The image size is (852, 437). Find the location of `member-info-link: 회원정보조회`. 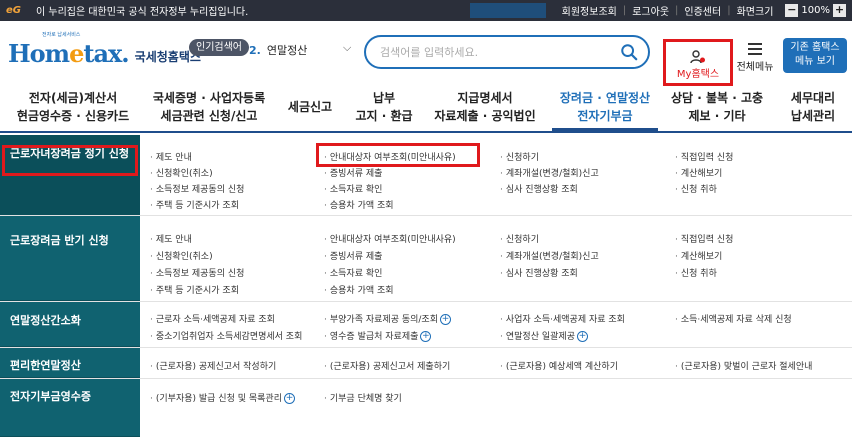

member-info-link: 회원정보조회 is located at coordinates (589, 10).